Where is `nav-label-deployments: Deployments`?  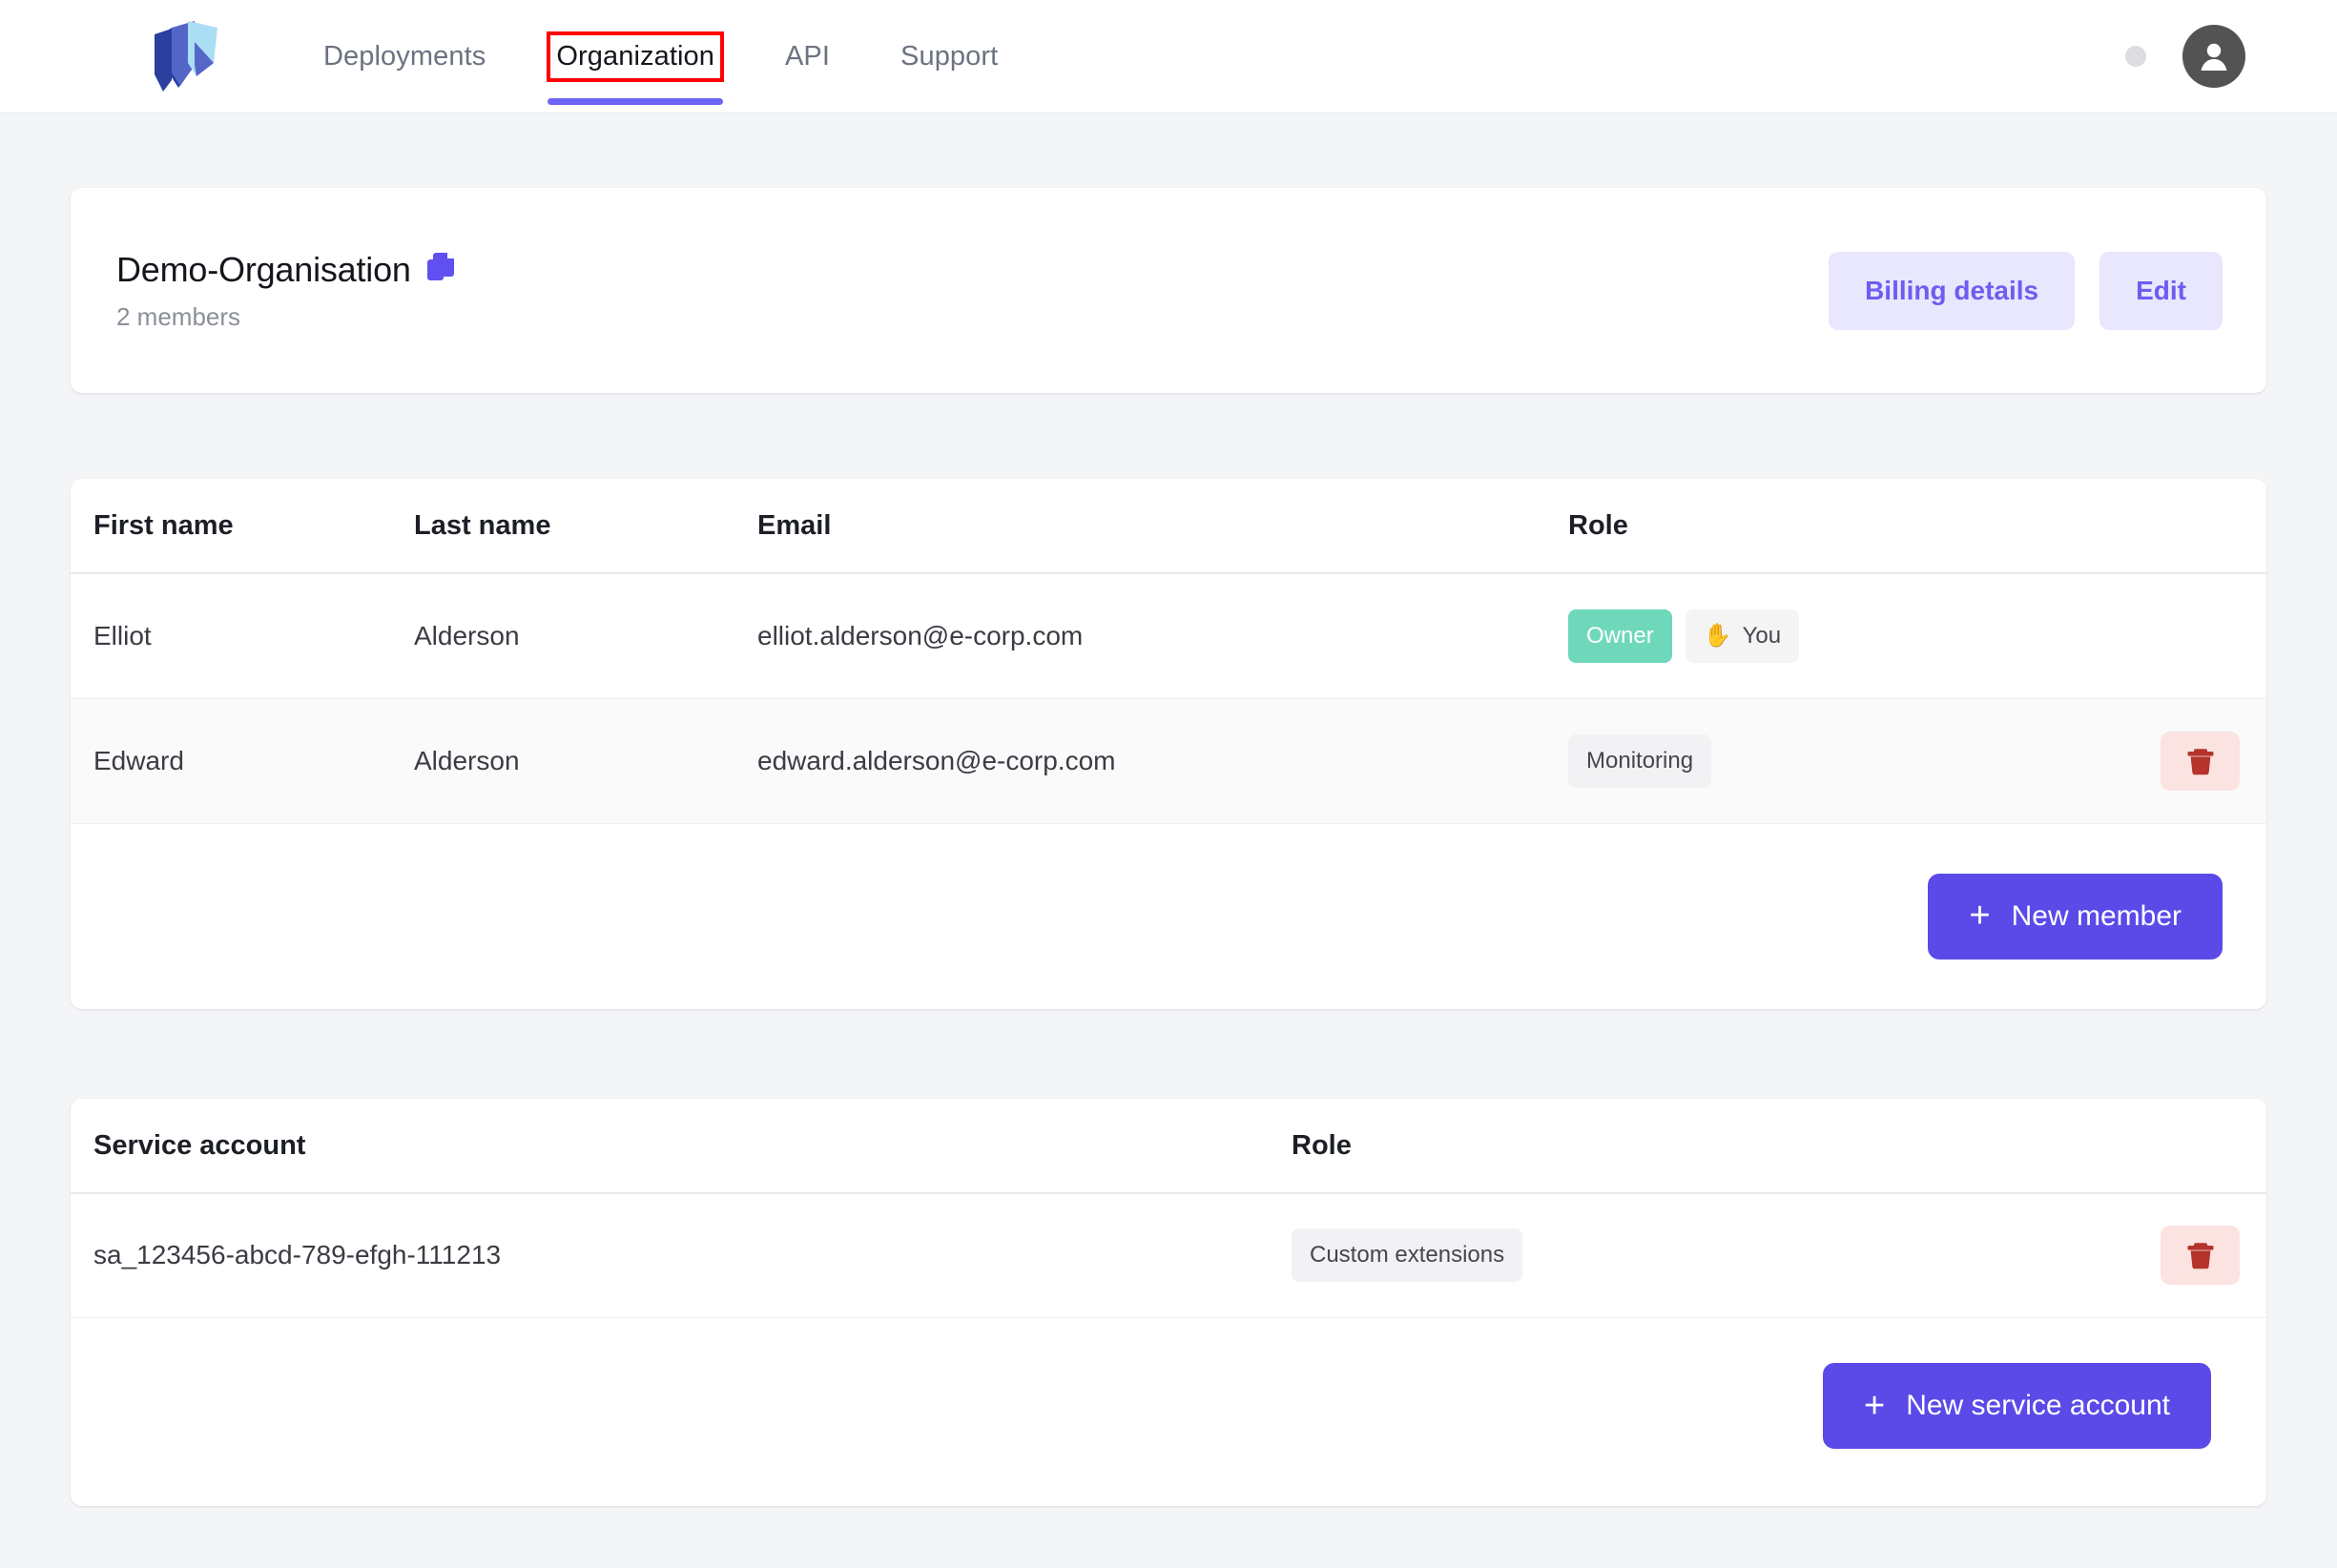
nav-label-deployments: Deployments is located at coordinates (404, 56).